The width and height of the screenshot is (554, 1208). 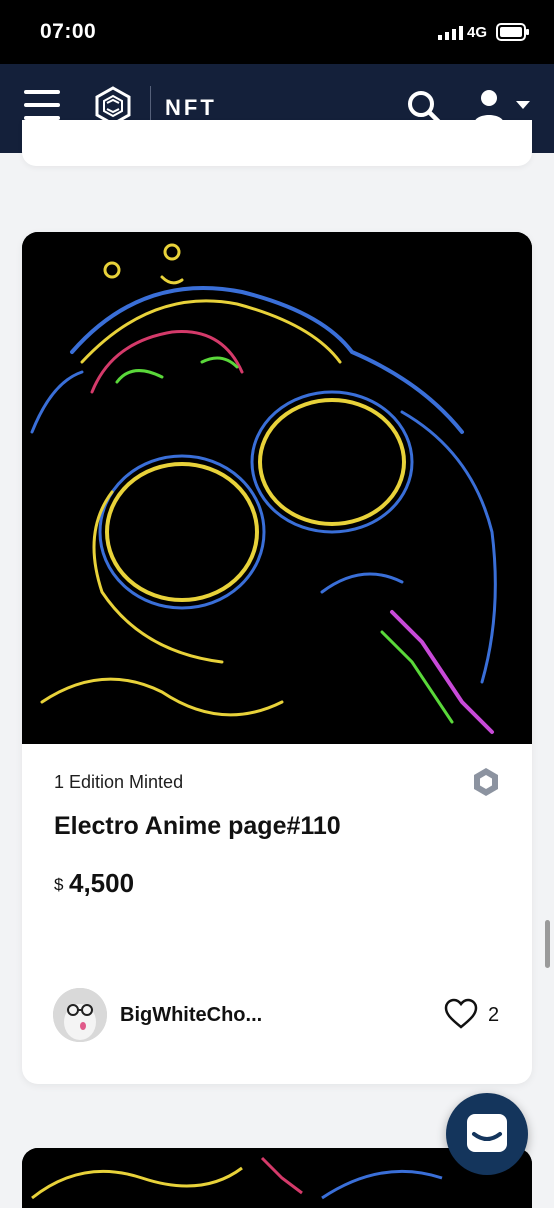 I want to click on creator-avatar, so click(x=80, y=1015).